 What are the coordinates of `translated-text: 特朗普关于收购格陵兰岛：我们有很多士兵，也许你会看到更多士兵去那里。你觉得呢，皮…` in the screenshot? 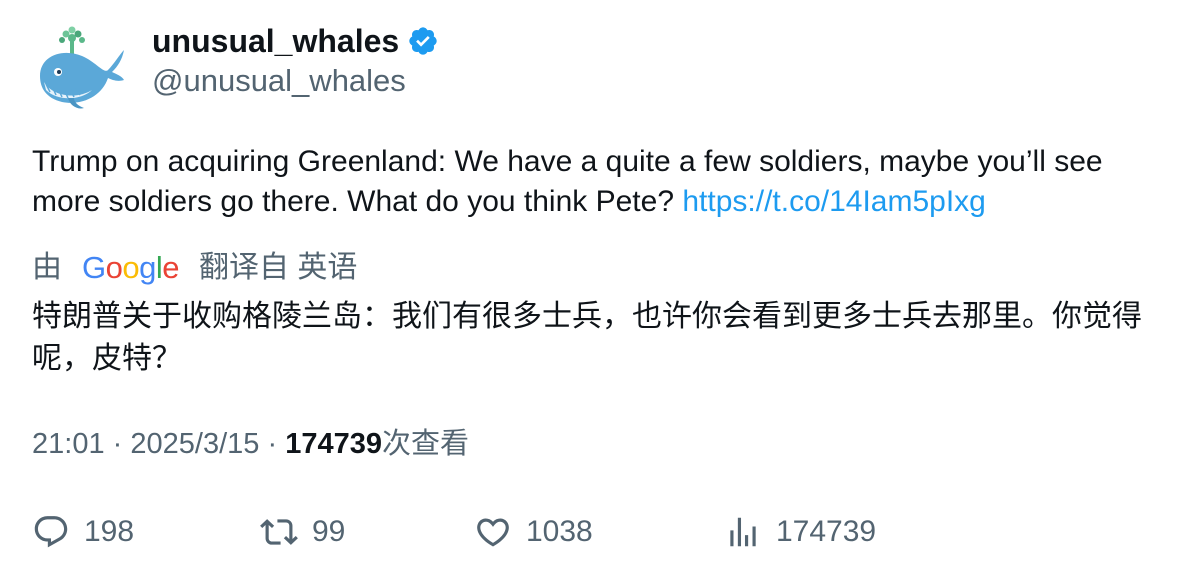 It's located at (587, 337).